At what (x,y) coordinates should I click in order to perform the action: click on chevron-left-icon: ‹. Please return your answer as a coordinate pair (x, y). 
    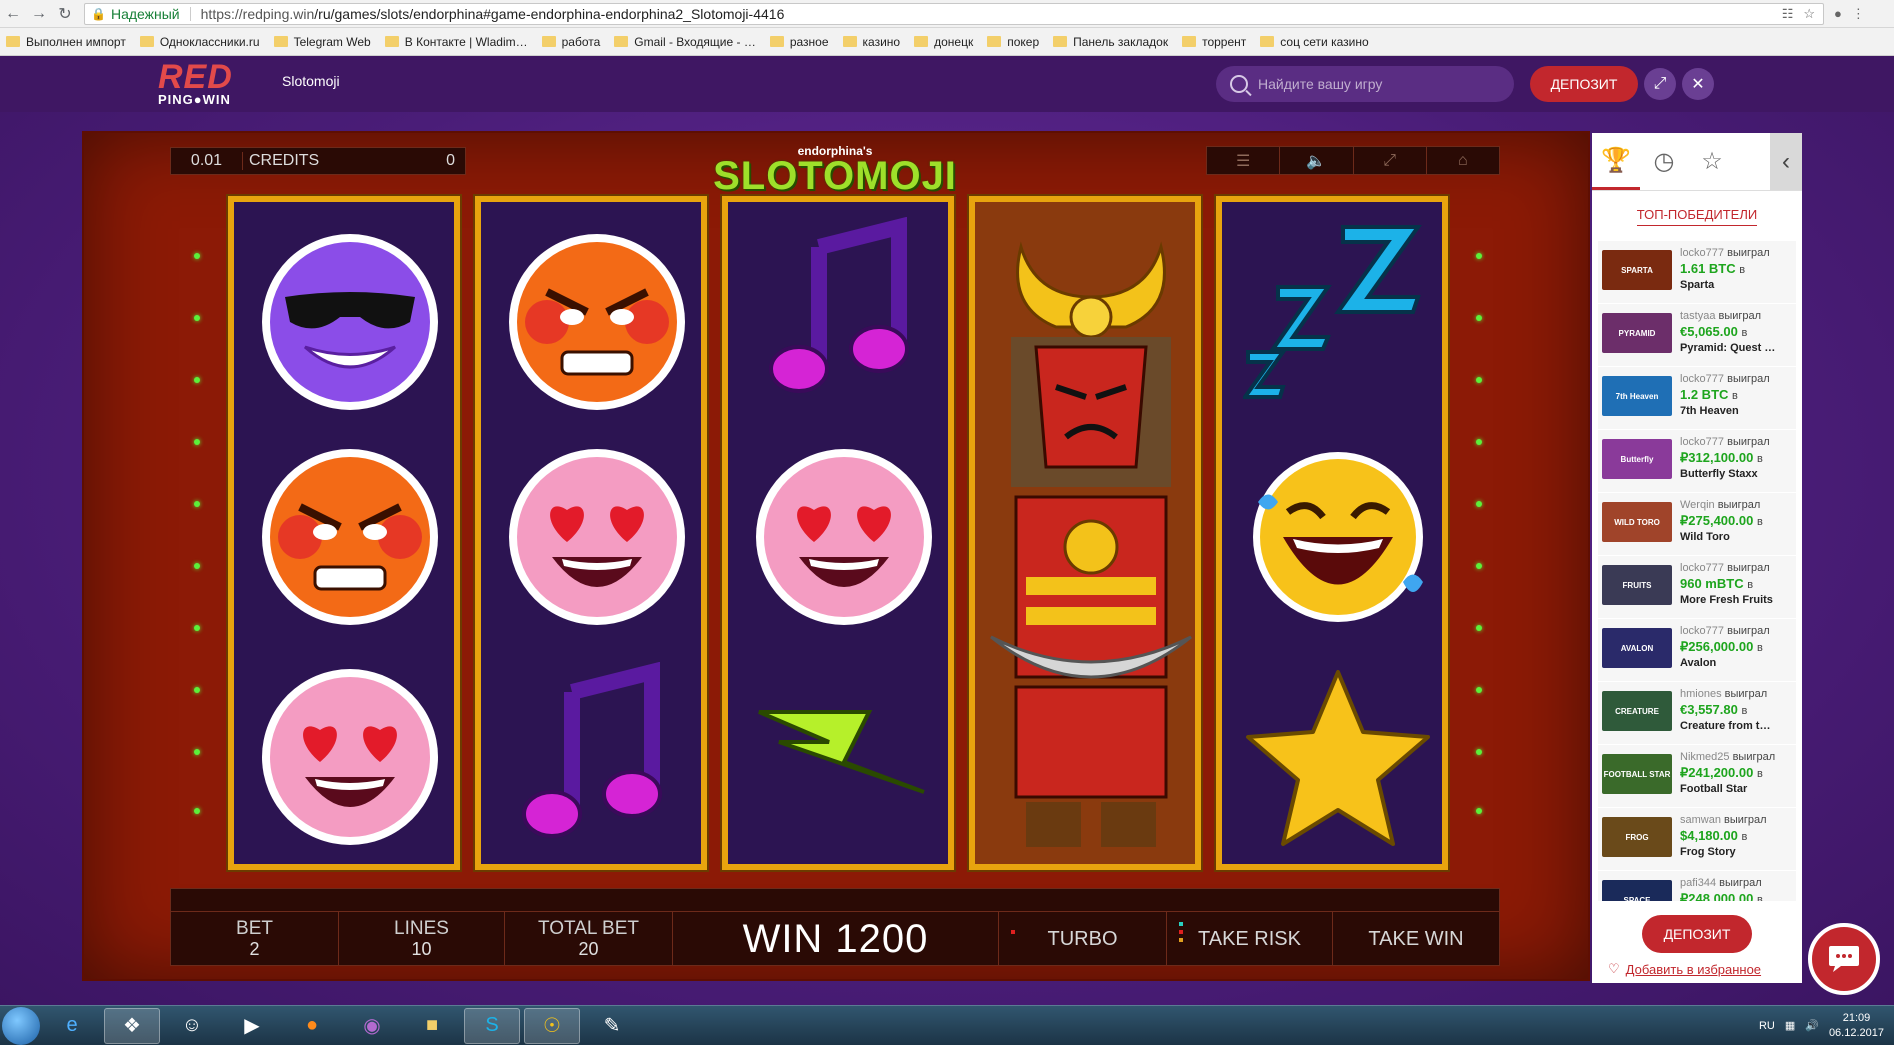
    Looking at the image, I should click on (1786, 161).